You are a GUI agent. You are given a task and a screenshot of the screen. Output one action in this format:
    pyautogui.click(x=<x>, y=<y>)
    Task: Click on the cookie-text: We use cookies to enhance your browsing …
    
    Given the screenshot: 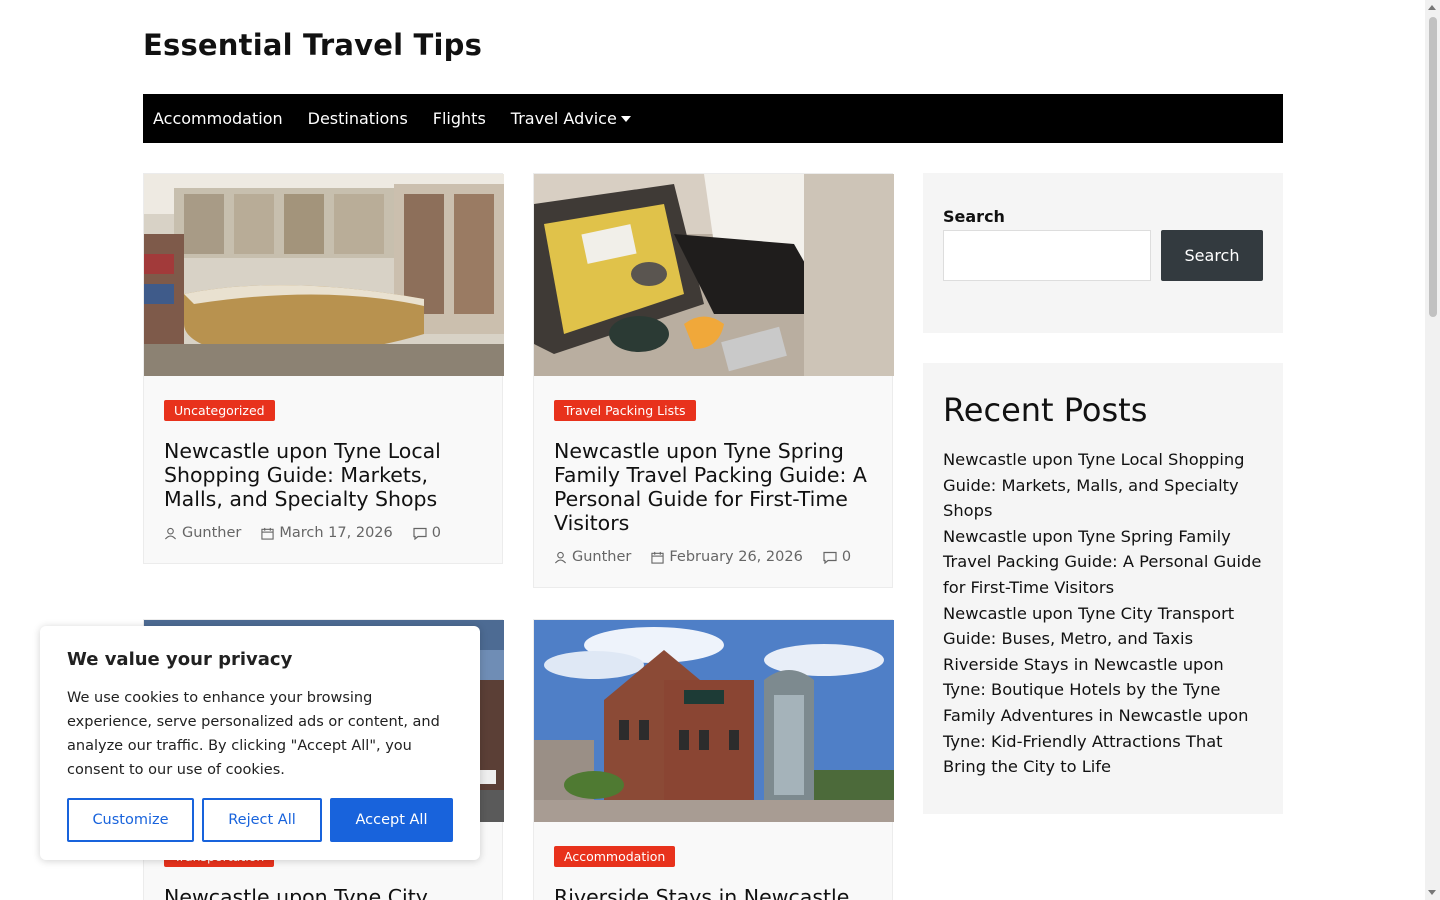 What is the action you would take?
    pyautogui.click(x=253, y=734)
    